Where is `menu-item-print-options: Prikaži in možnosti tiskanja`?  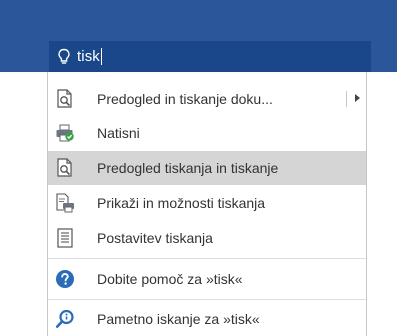
menu-item-print-options: Prikaži in možnosti tiskanja is located at coordinates (207, 203).